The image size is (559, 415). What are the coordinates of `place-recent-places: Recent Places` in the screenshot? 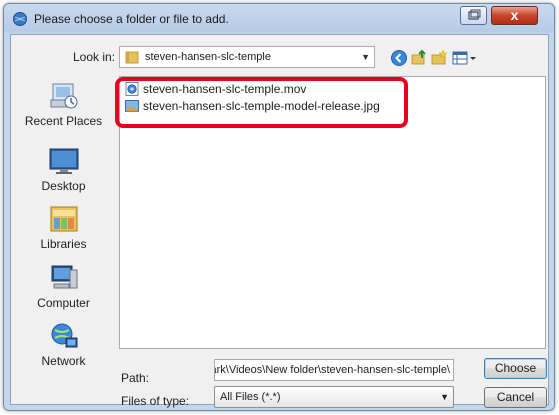 It's located at (63, 104).